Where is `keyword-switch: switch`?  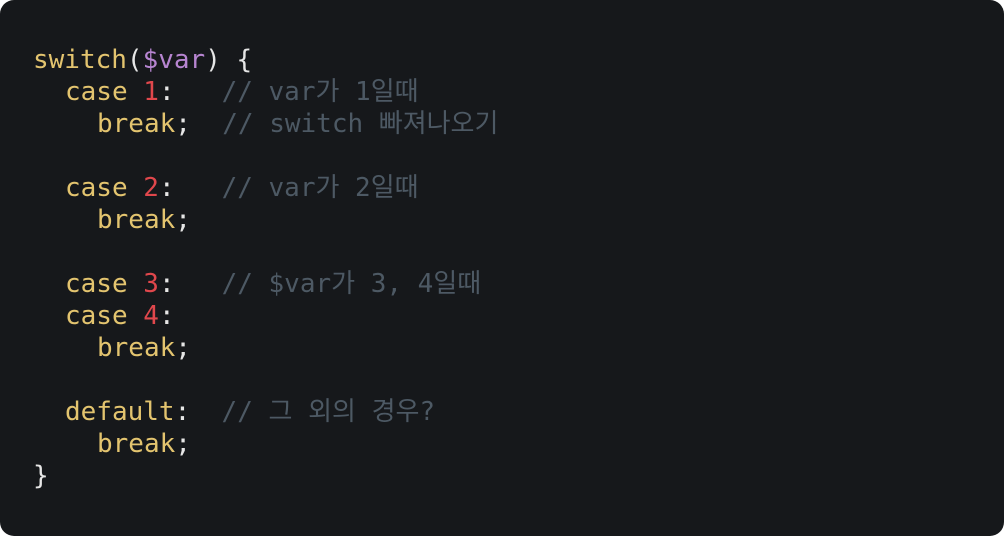
keyword-switch: switch is located at coordinates (80, 60).